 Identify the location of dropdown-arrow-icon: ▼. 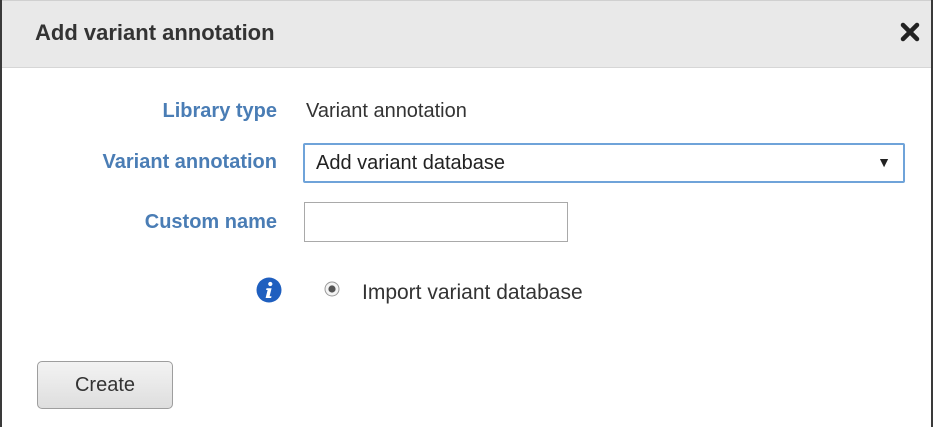
(884, 162).